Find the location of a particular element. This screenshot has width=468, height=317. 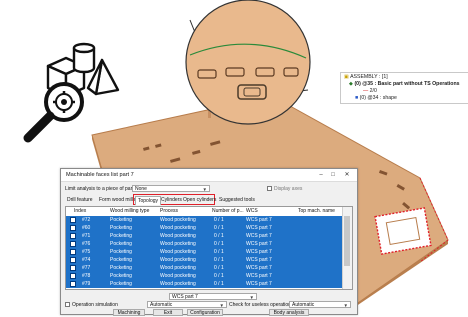

wcs-select-value: WCS part 7 is located at coordinates (185, 297).